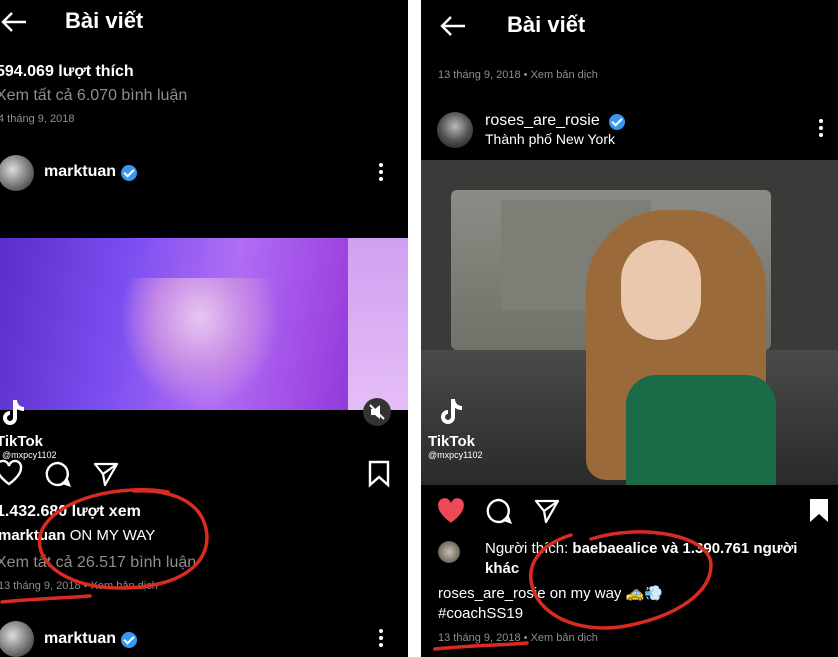 This screenshot has width=838, height=657. What do you see at coordinates (606, 593) in the screenshot?
I see `caption-text: on my way 🚕💨` at bounding box center [606, 593].